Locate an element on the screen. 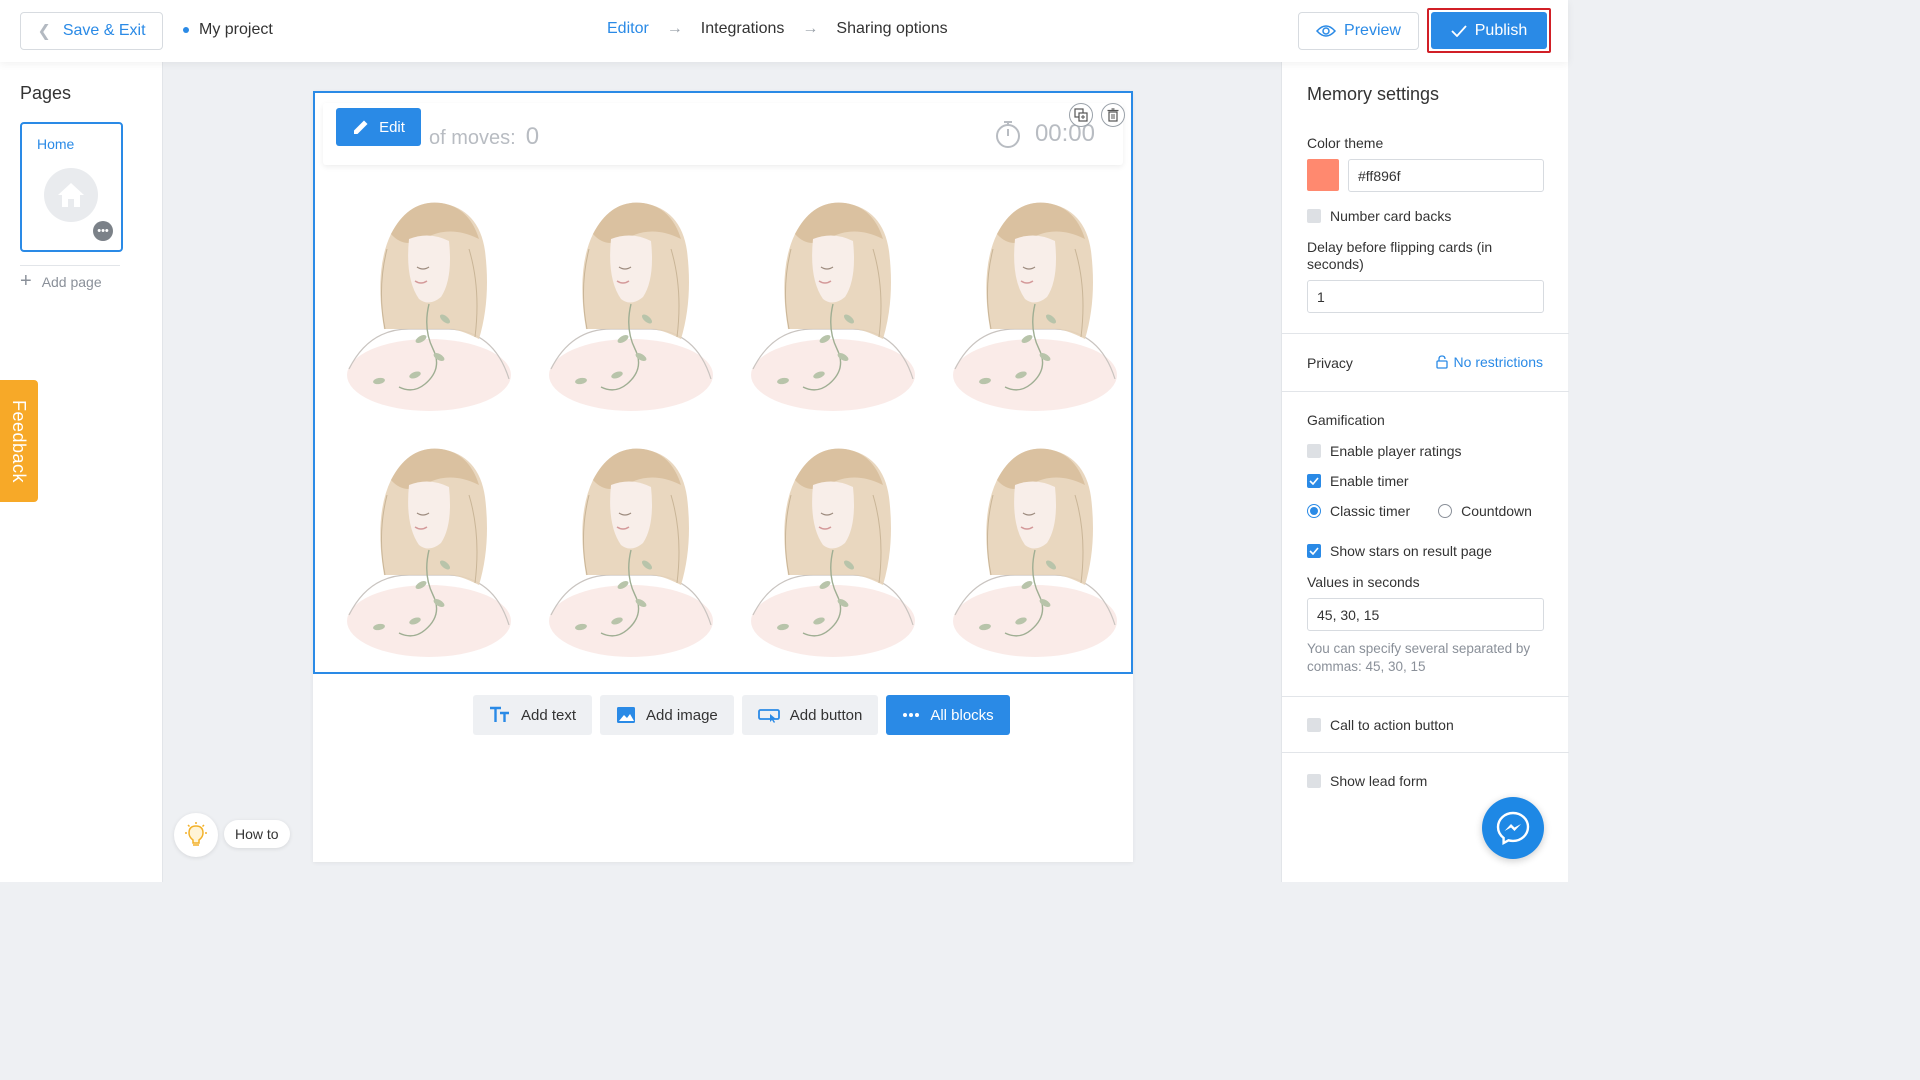 This screenshot has height=1080, width=1920. edit-block-button: Edit is located at coordinates (378, 127).